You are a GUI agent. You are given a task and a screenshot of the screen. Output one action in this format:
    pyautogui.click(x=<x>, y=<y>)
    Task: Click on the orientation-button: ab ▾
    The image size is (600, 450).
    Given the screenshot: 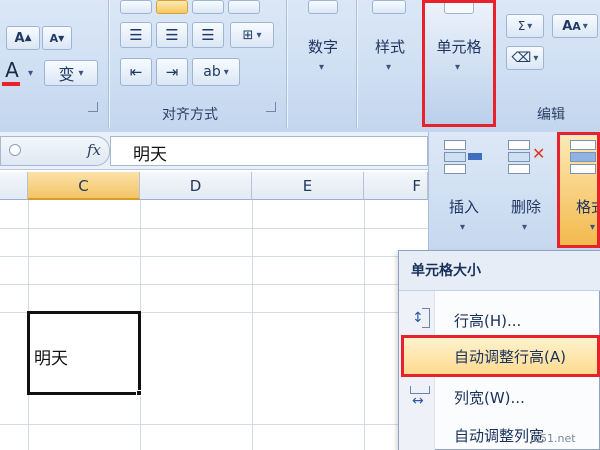 What is the action you would take?
    pyautogui.click(x=216, y=72)
    